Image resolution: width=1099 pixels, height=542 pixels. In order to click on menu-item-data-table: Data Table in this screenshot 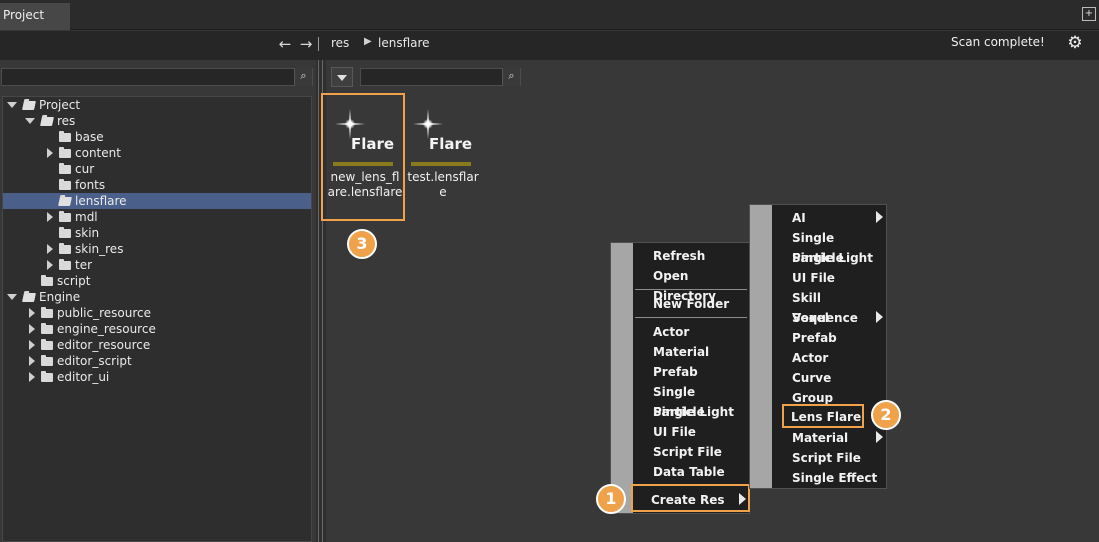, I will do `click(679, 472)`.